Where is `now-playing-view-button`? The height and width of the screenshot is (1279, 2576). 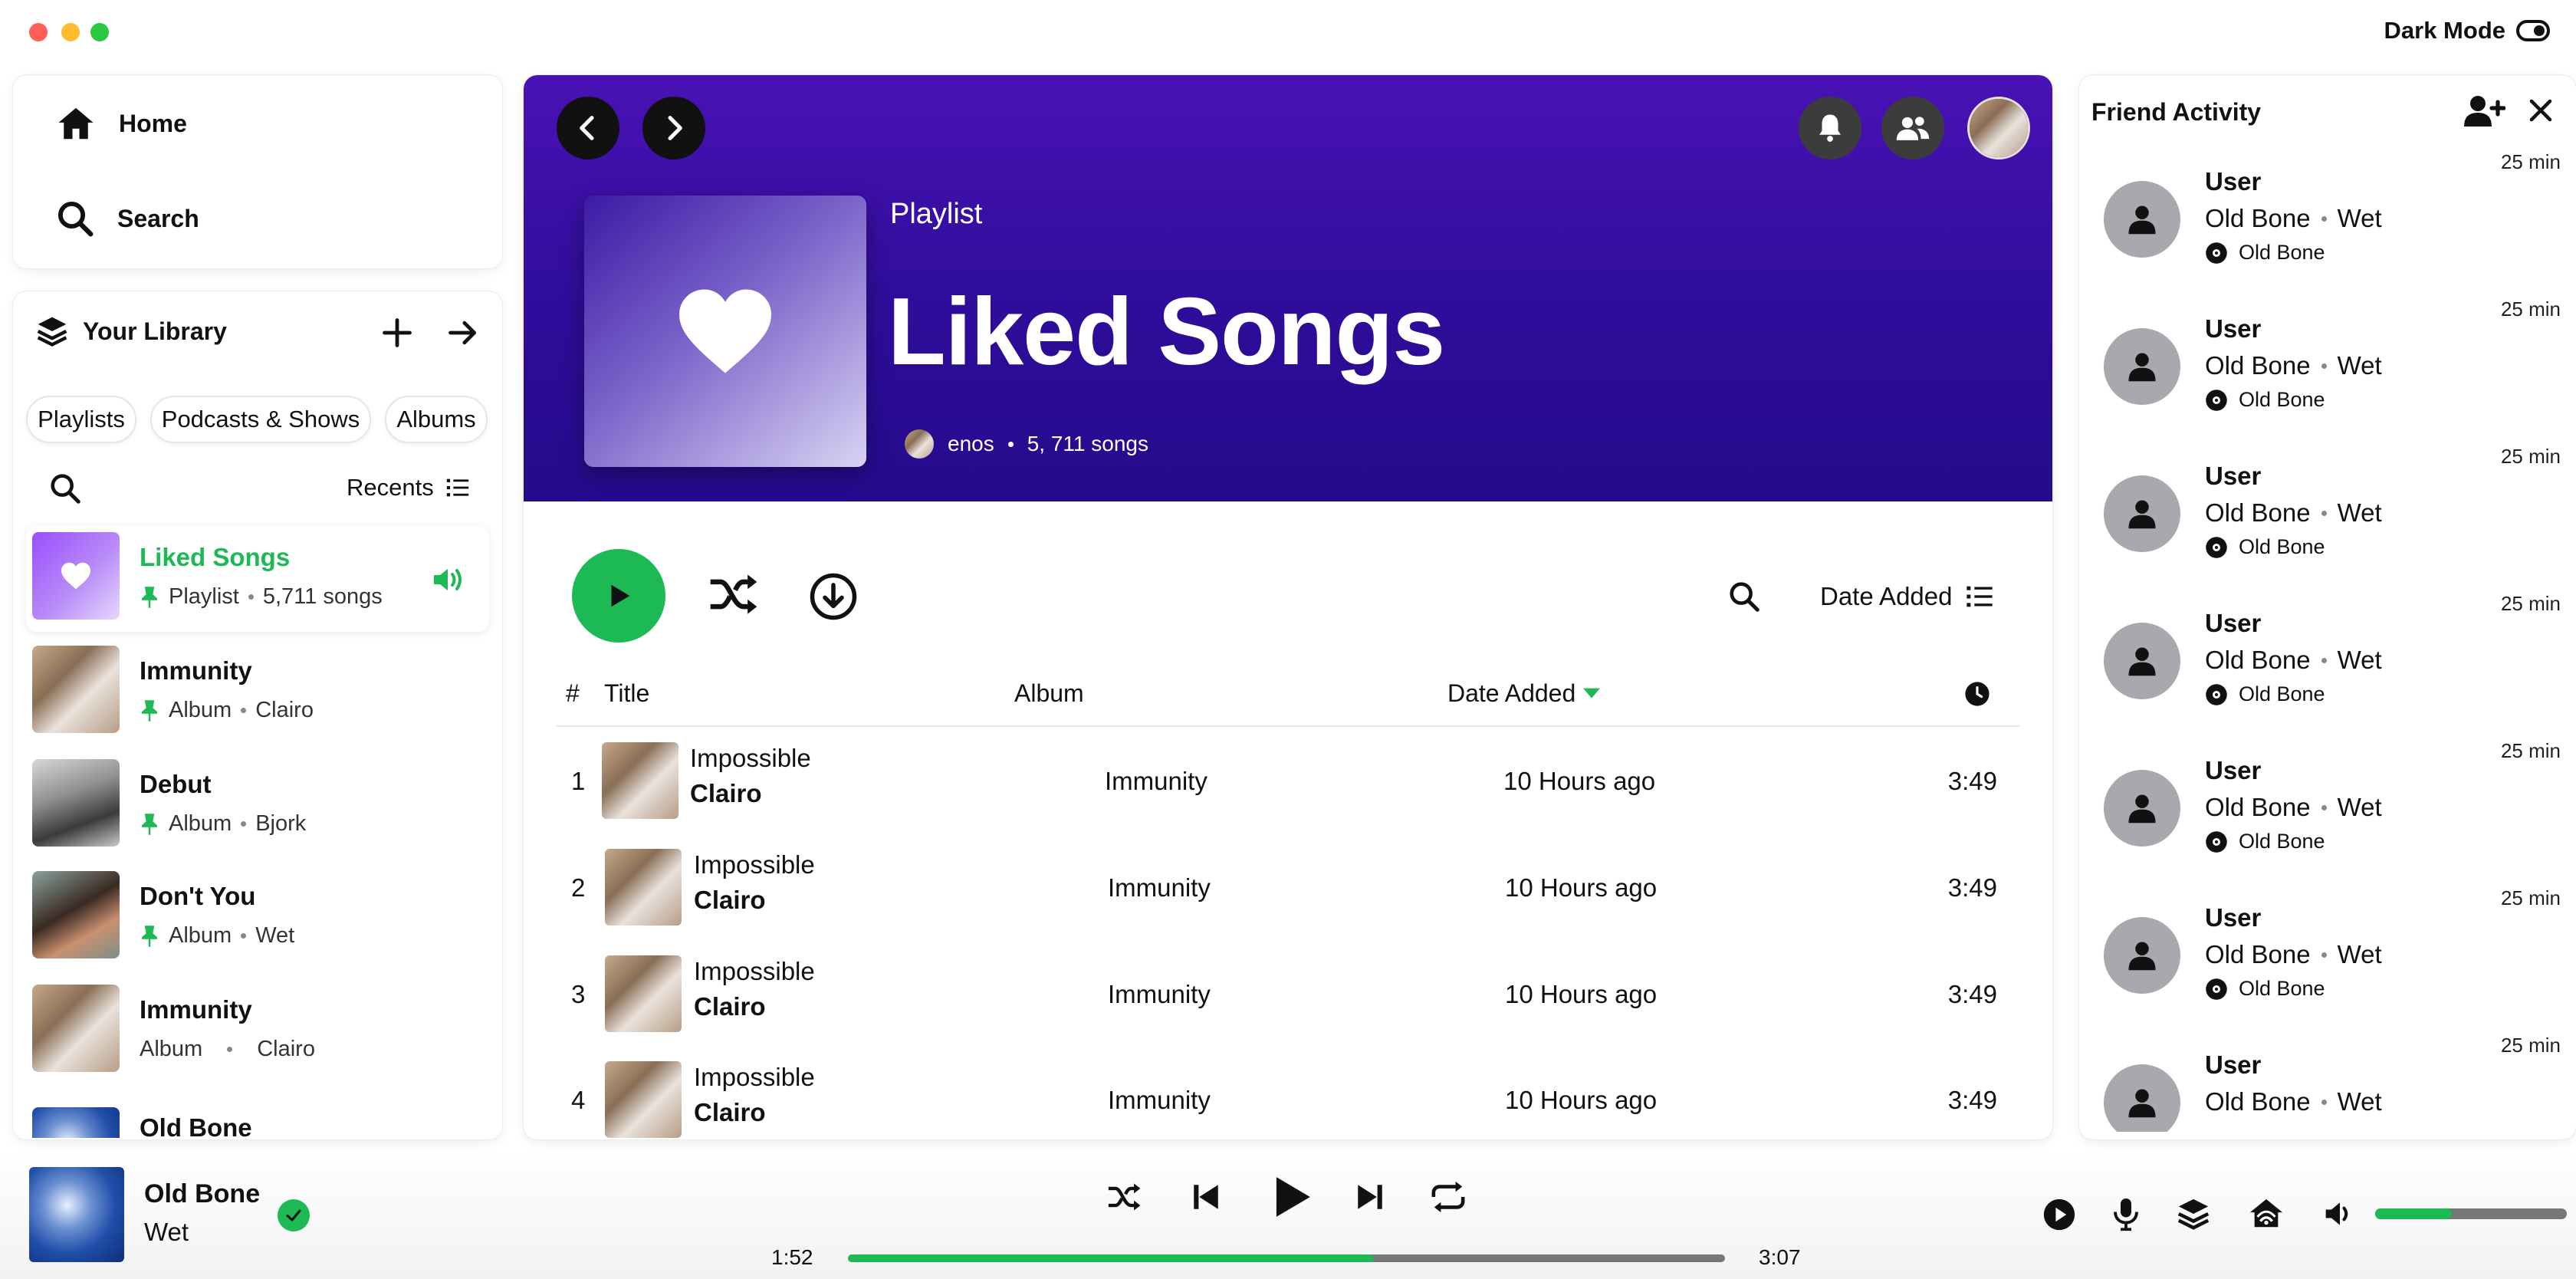 now-playing-view-button is located at coordinates (2059, 1214).